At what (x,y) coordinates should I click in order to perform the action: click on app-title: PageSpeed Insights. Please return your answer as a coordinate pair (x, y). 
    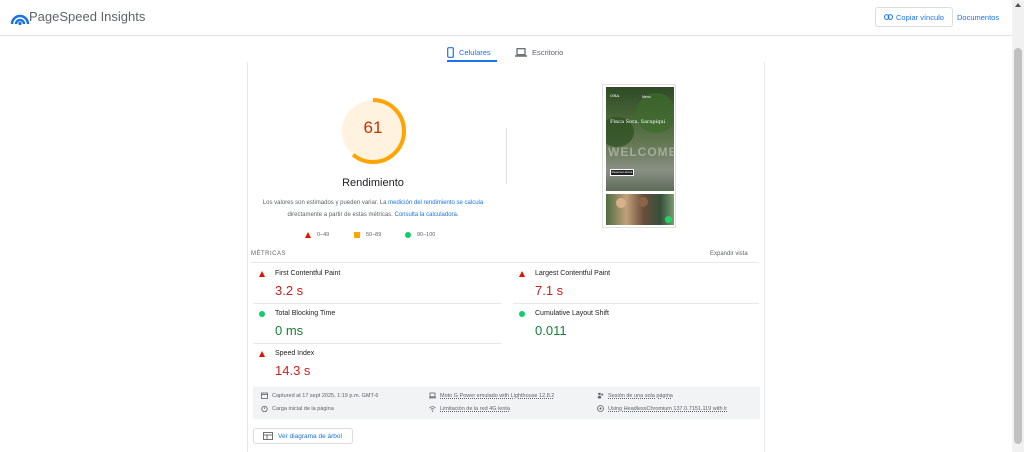
    Looking at the image, I should click on (87, 16).